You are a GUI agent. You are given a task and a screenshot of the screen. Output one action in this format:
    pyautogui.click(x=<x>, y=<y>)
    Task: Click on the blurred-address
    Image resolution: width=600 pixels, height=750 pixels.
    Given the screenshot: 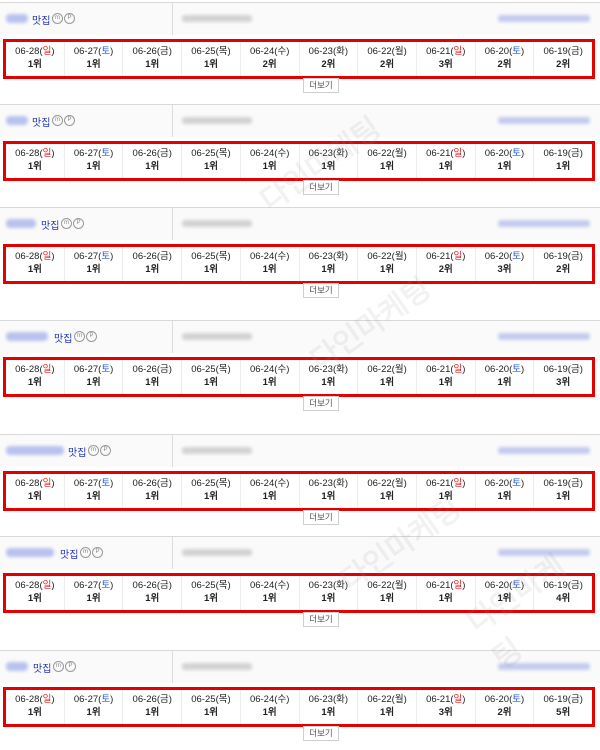 What is the action you would take?
    pyautogui.click(x=217, y=336)
    